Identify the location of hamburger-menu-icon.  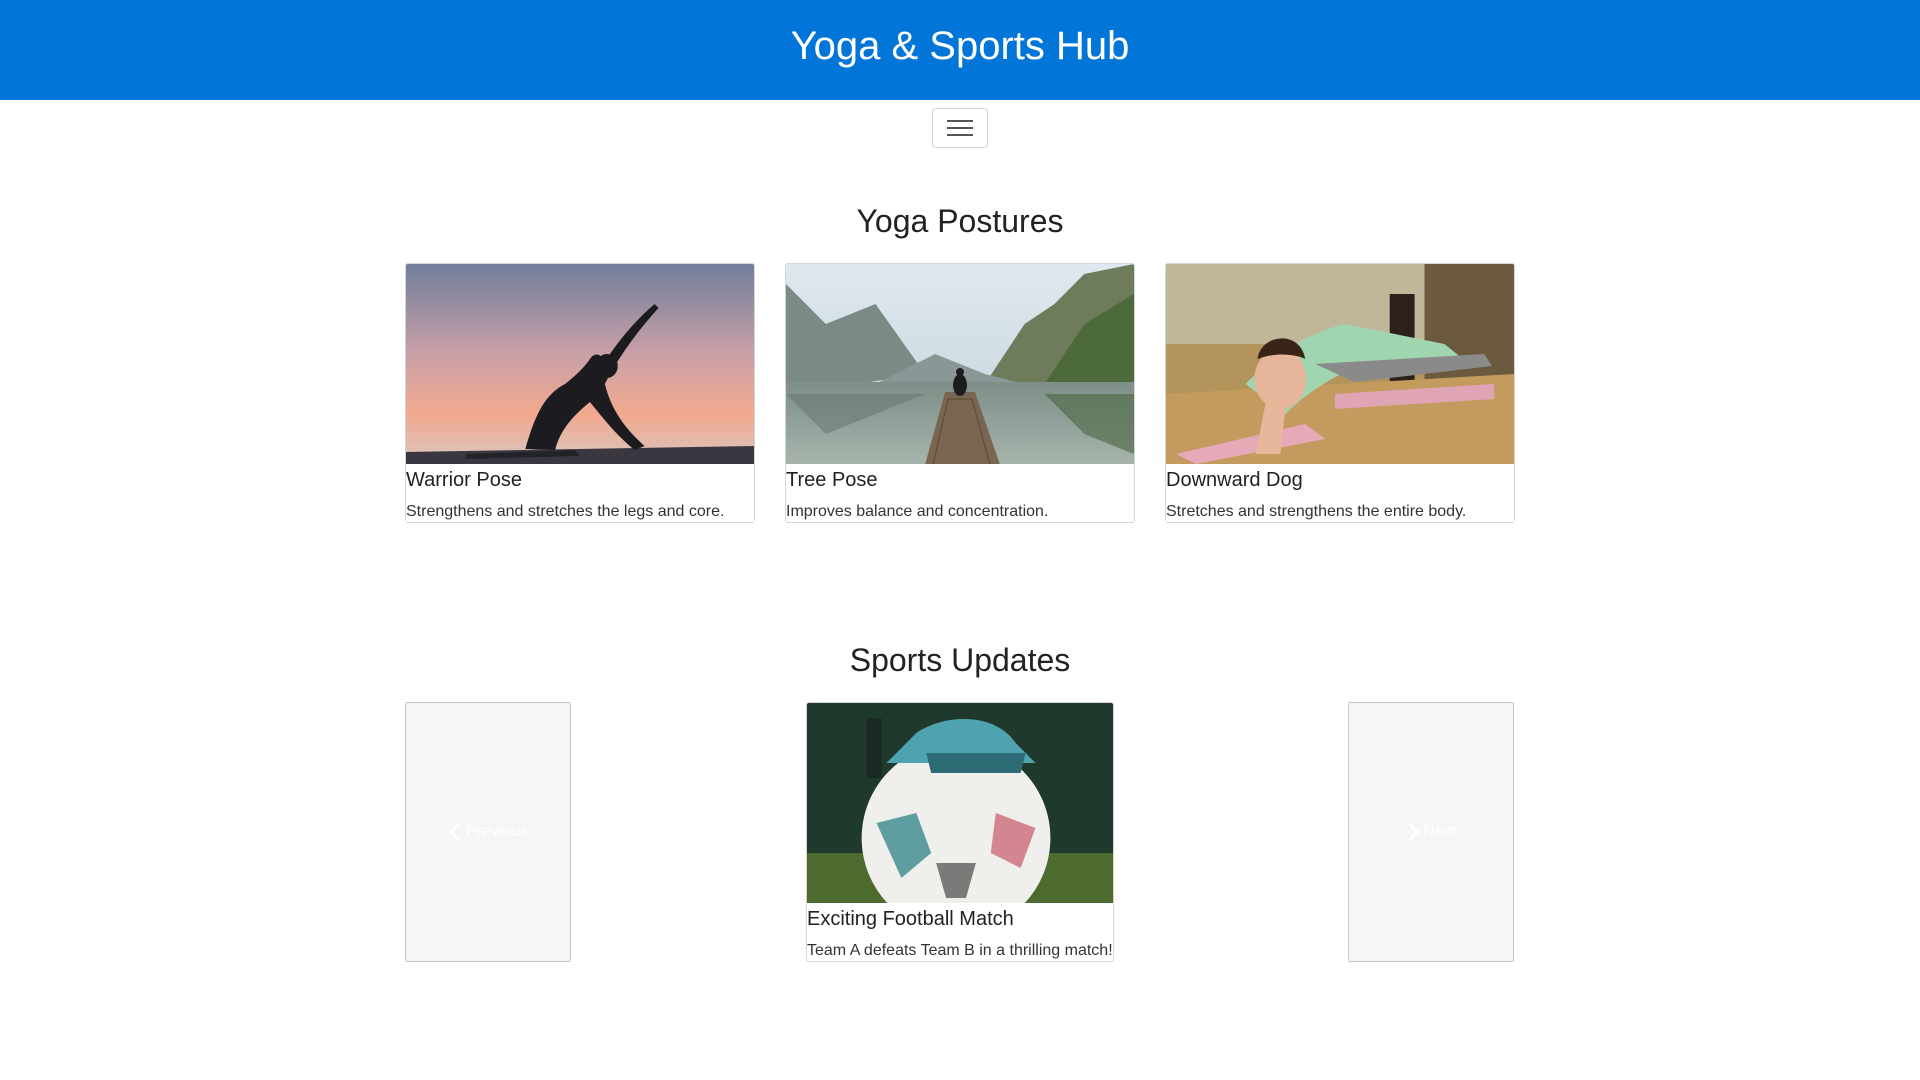
(960, 128).